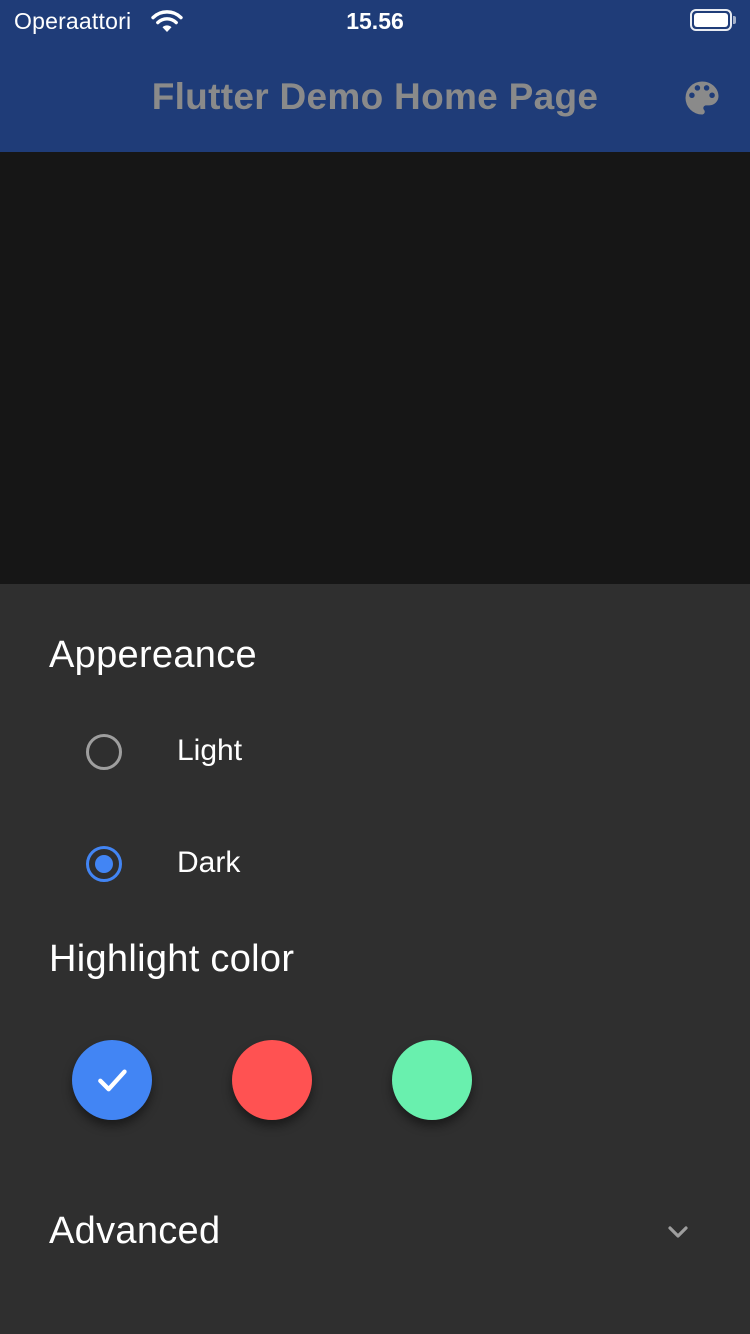 This screenshot has width=750, height=1334. What do you see at coordinates (375, 1234) in the screenshot?
I see `advanced-expander: Advanced` at bounding box center [375, 1234].